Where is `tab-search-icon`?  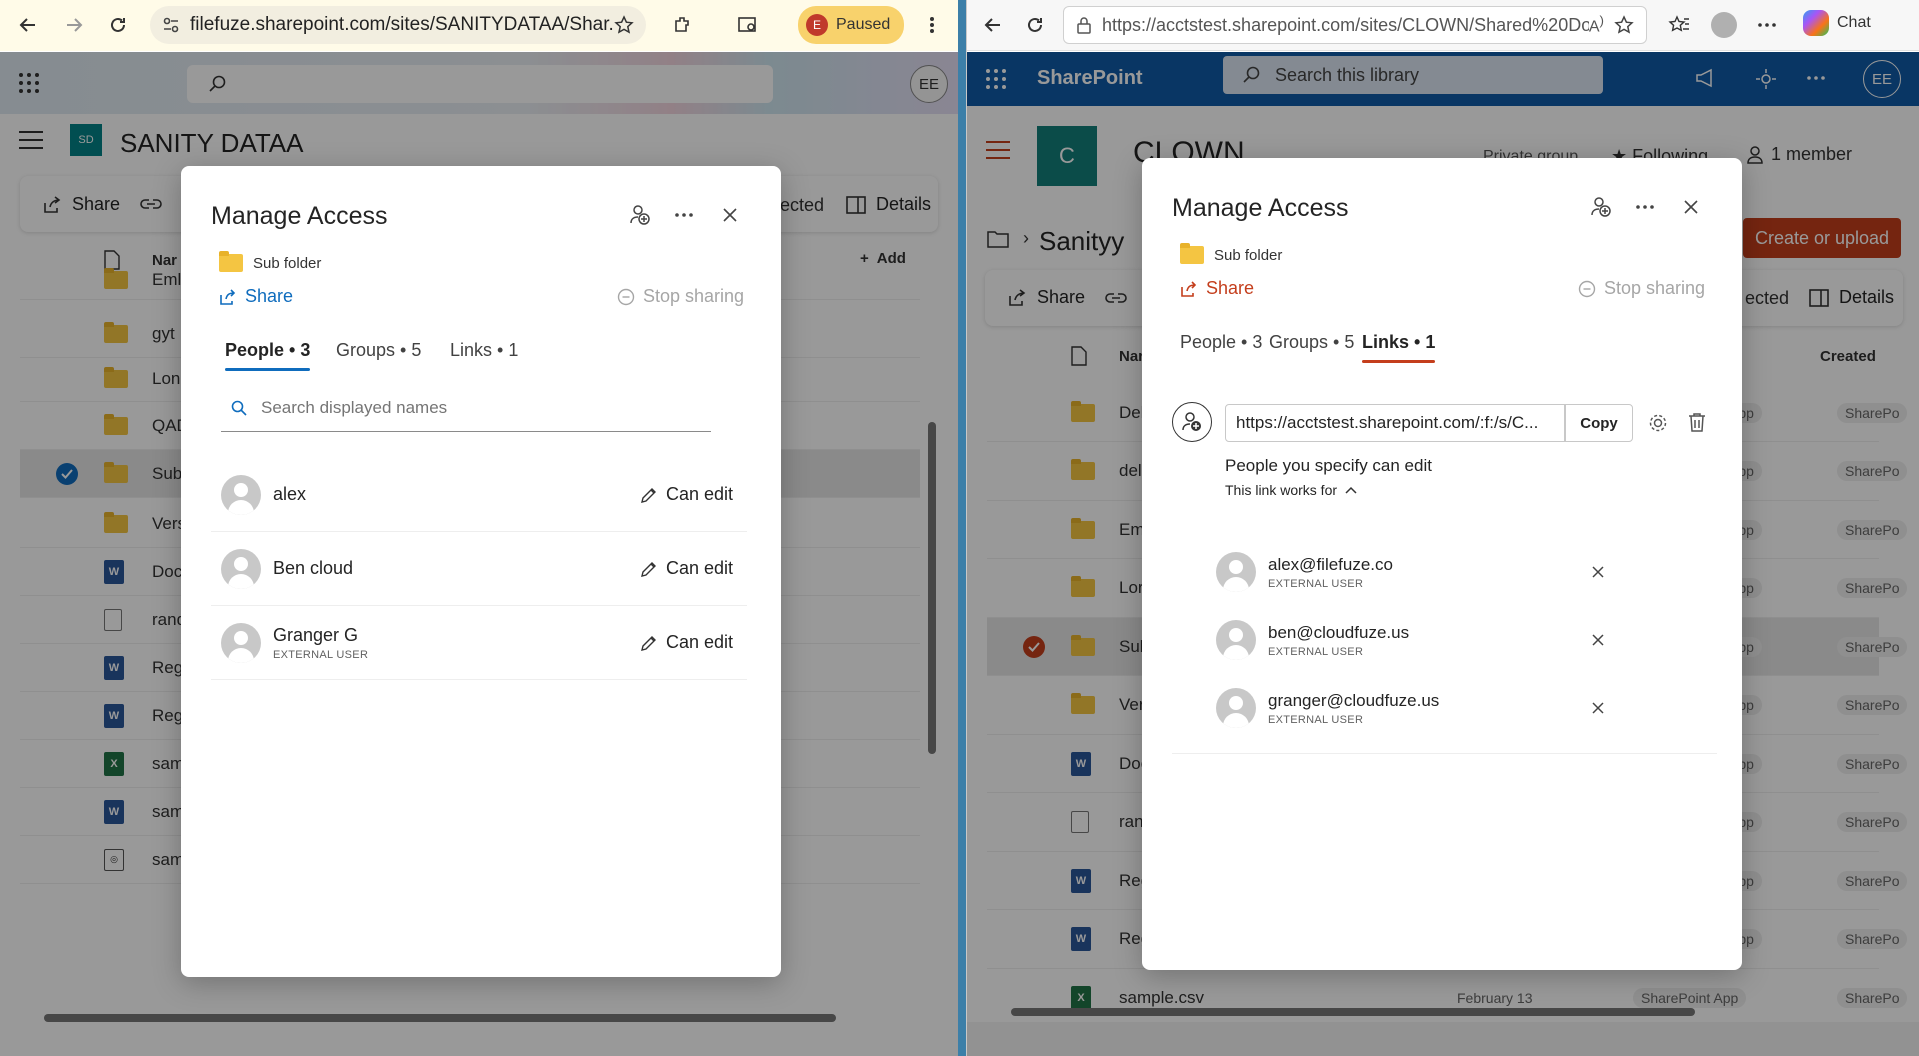 tab-search-icon is located at coordinates (748, 25).